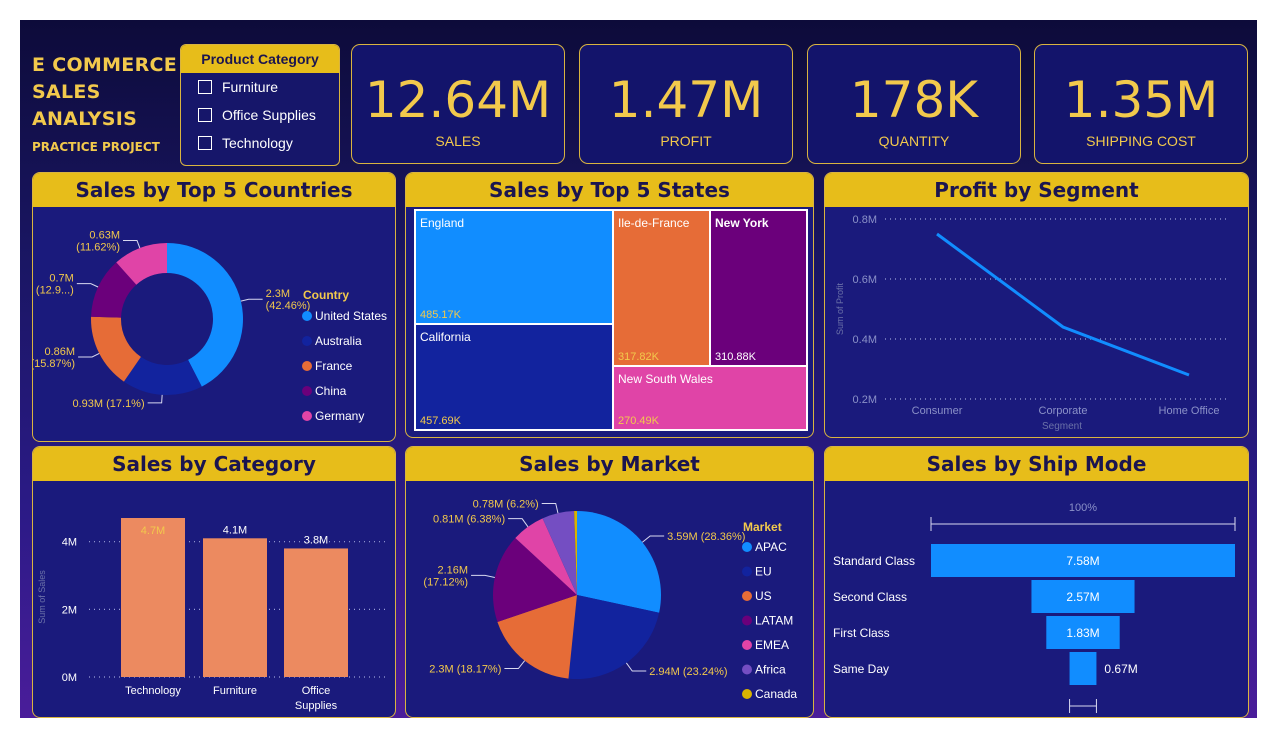 This screenshot has width=1280, height=738. What do you see at coordinates (619, 562) in the screenshot?
I see `pie-slice` at bounding box center [619, 562].